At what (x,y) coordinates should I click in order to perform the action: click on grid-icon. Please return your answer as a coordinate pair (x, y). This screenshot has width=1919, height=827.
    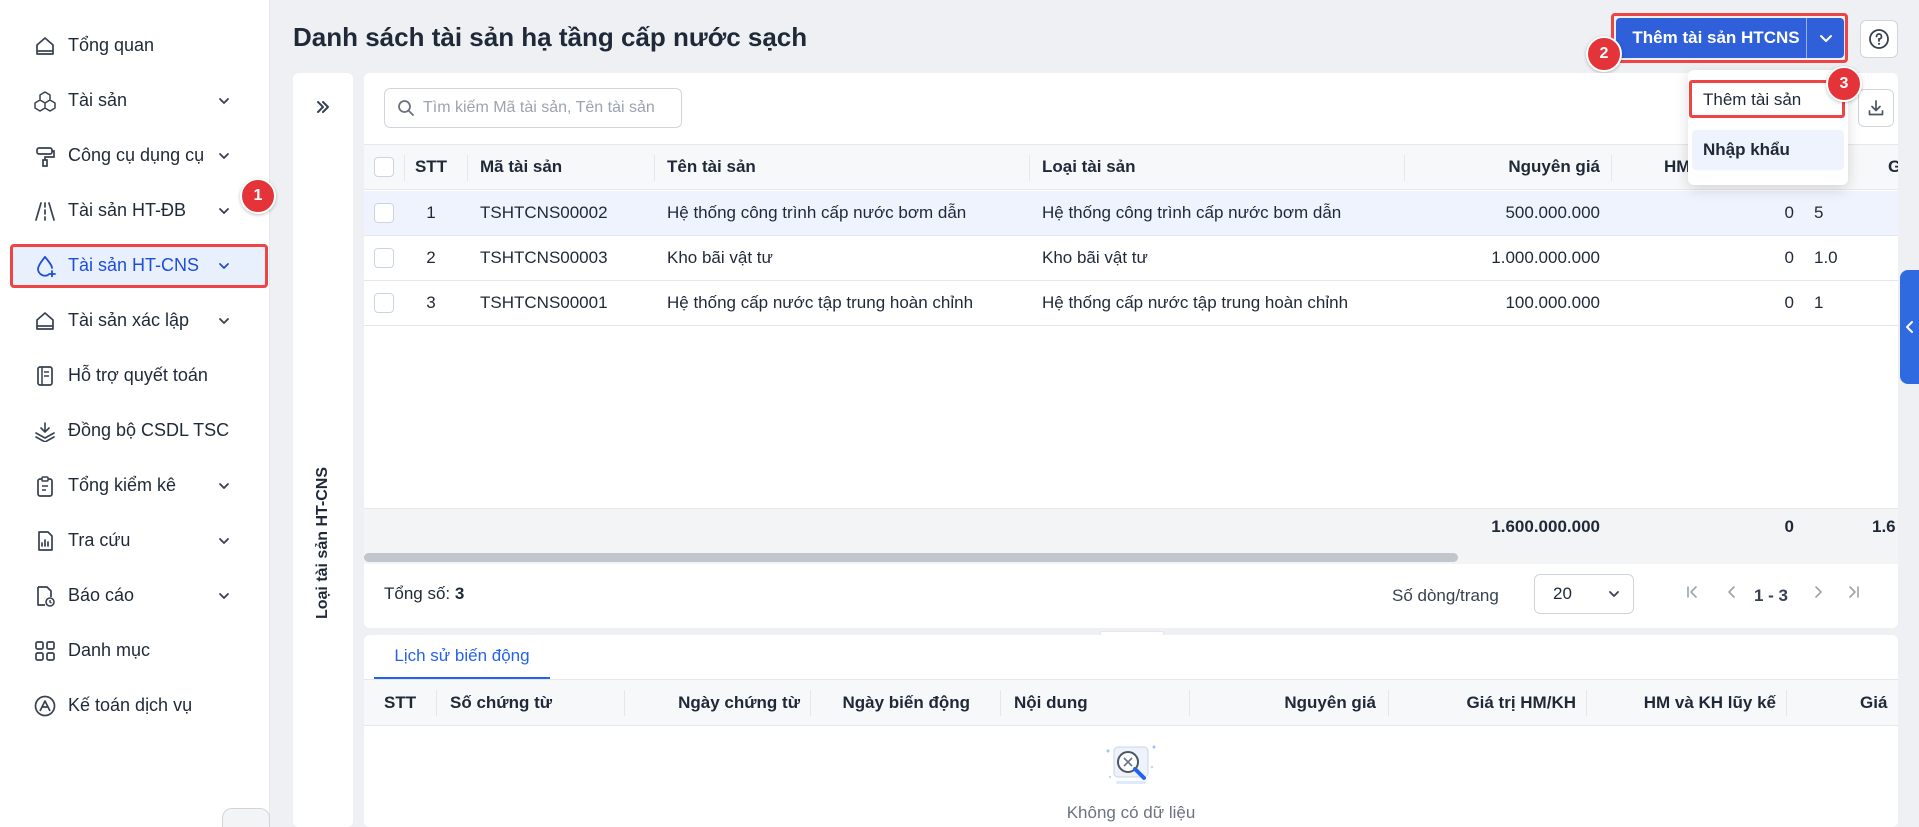
    Looking at the image, I should click on (45, 651).